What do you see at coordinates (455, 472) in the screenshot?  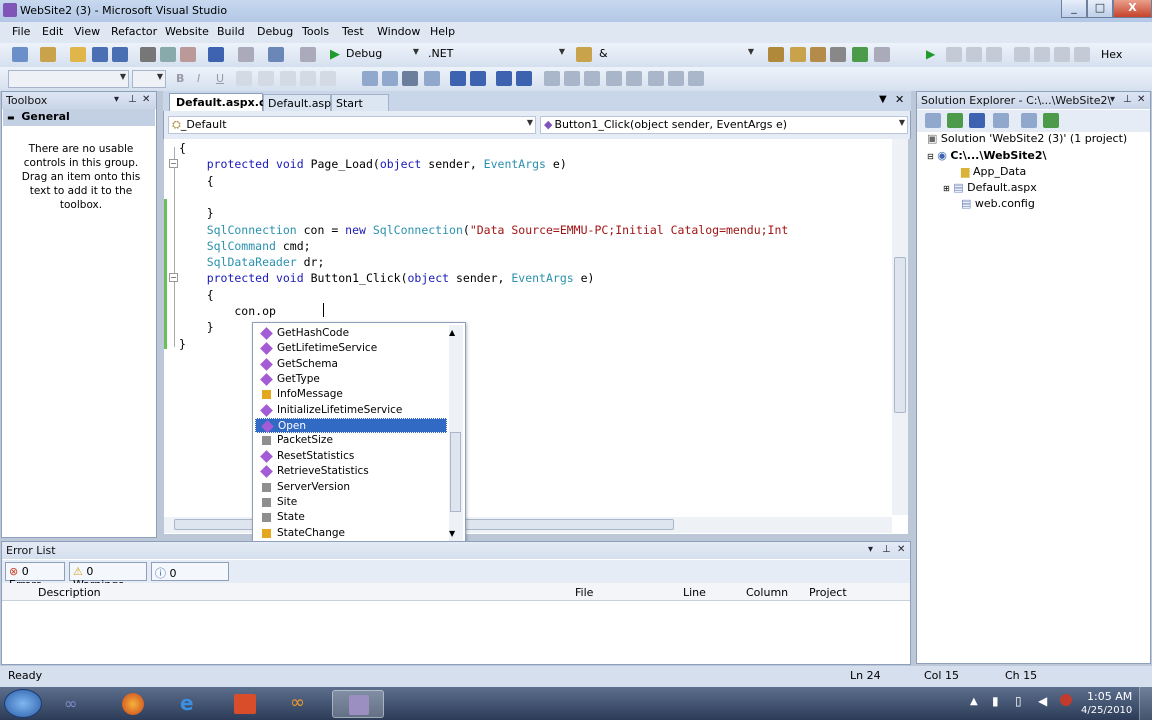 I see `intellisense-scrollbar-thumb` at bounding box center [455, 472].